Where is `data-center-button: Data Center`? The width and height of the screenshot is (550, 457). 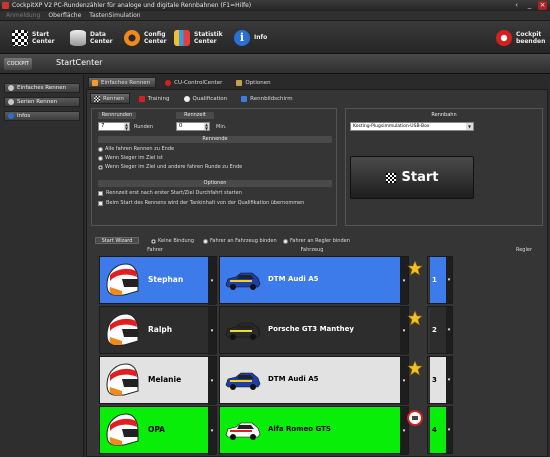
data-center-button: Data Center is located at coordinates (95, 37).